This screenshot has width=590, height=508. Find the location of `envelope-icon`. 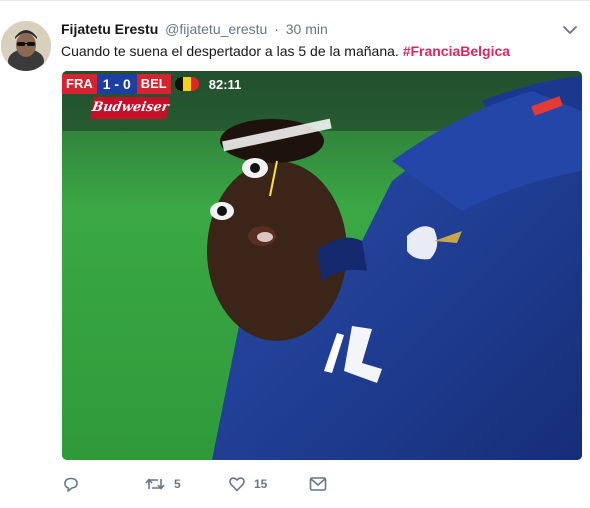

envelope-icon is located at coordinates (318, 484).